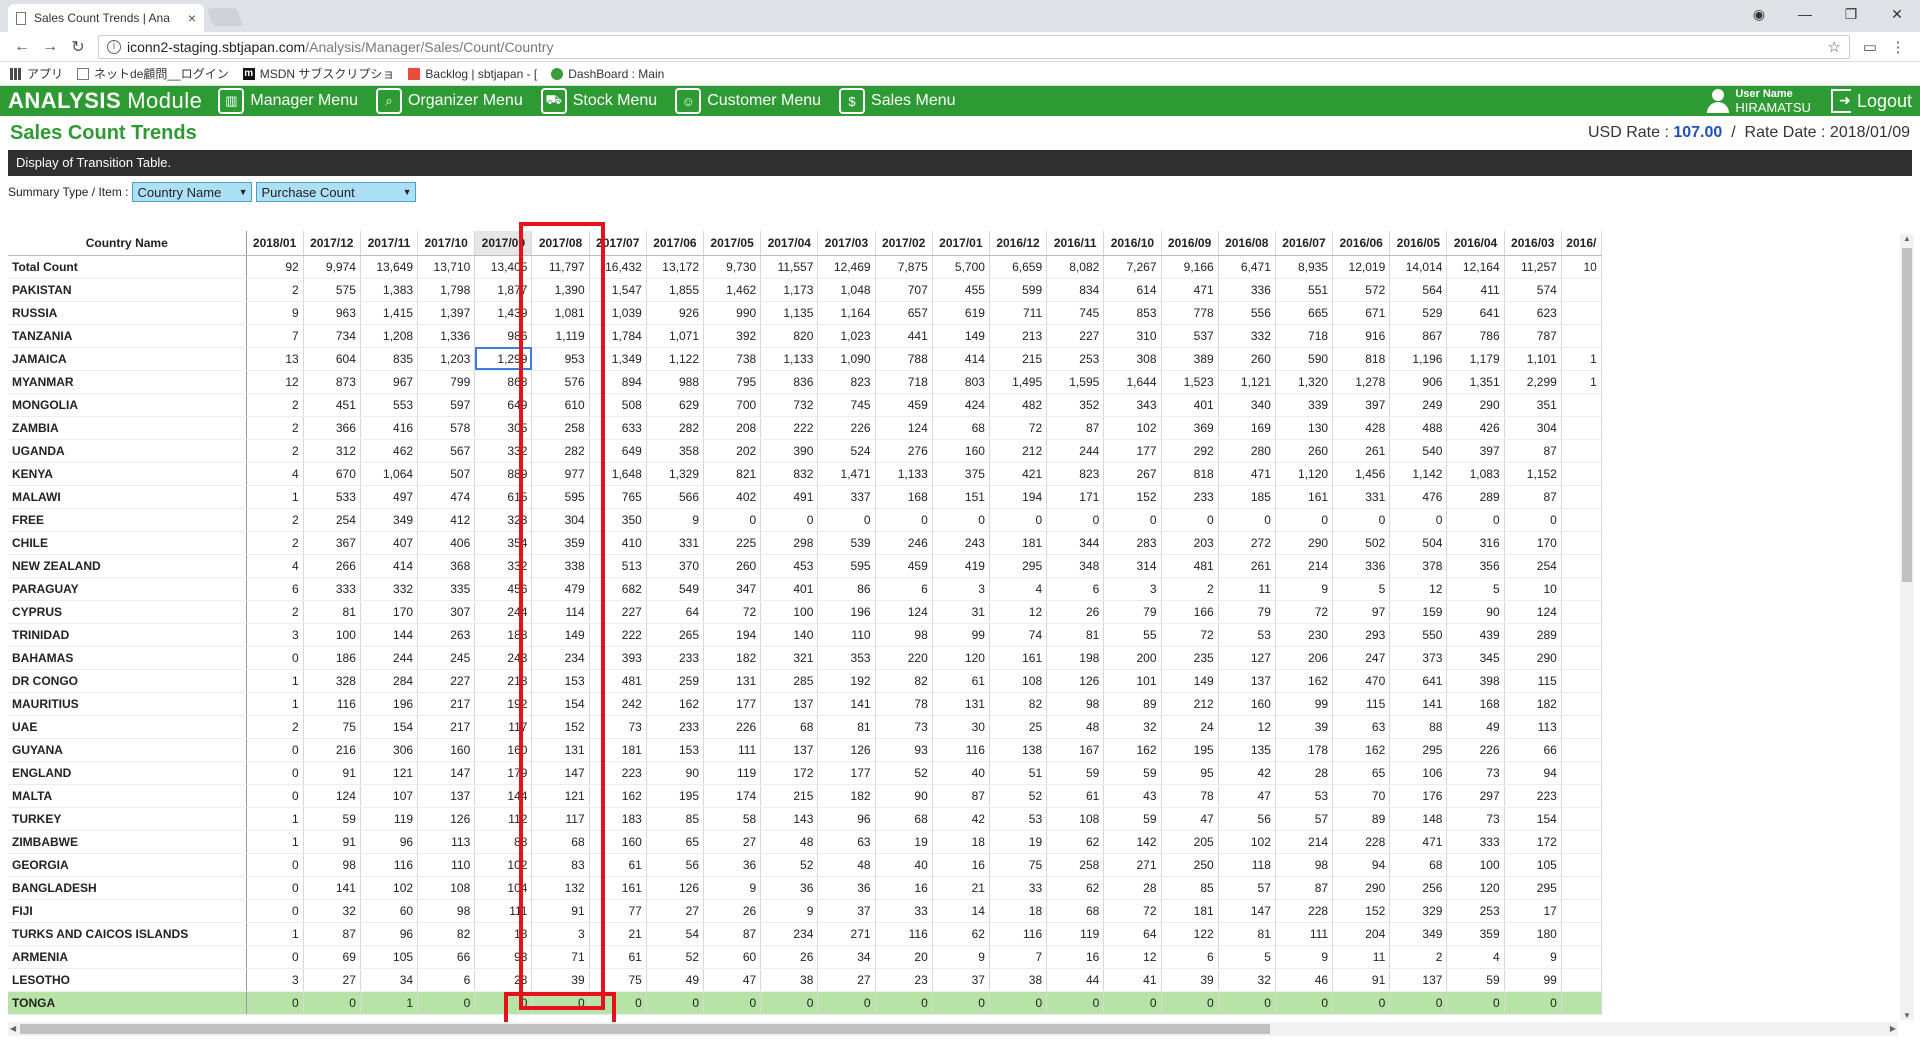  Describe the element at coordinates (961, 543) in the screenshot. I see `count-cell: 243` at that location.